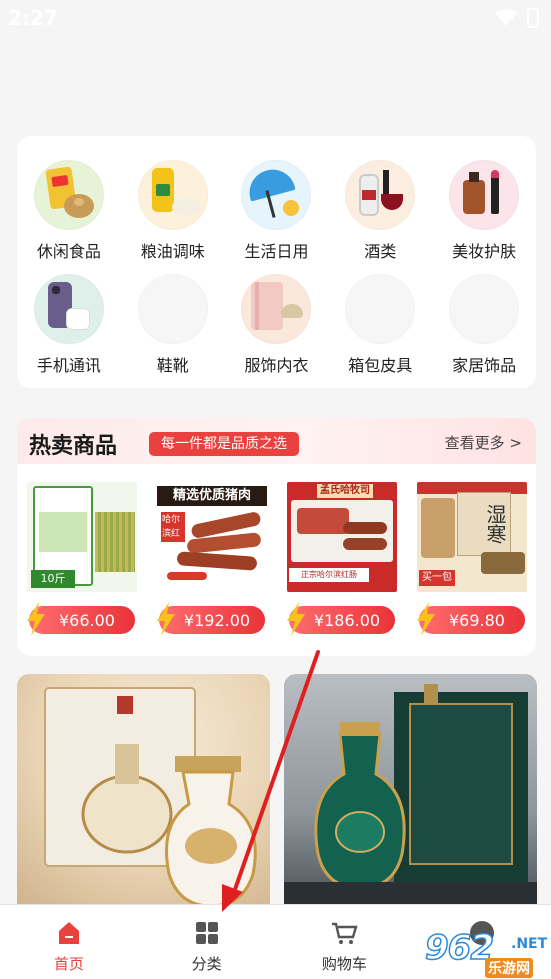  What do you see at coordinates (484, 195) in the screenshot?
I see `cosmetics-icon` at bounding box center [484, 195].